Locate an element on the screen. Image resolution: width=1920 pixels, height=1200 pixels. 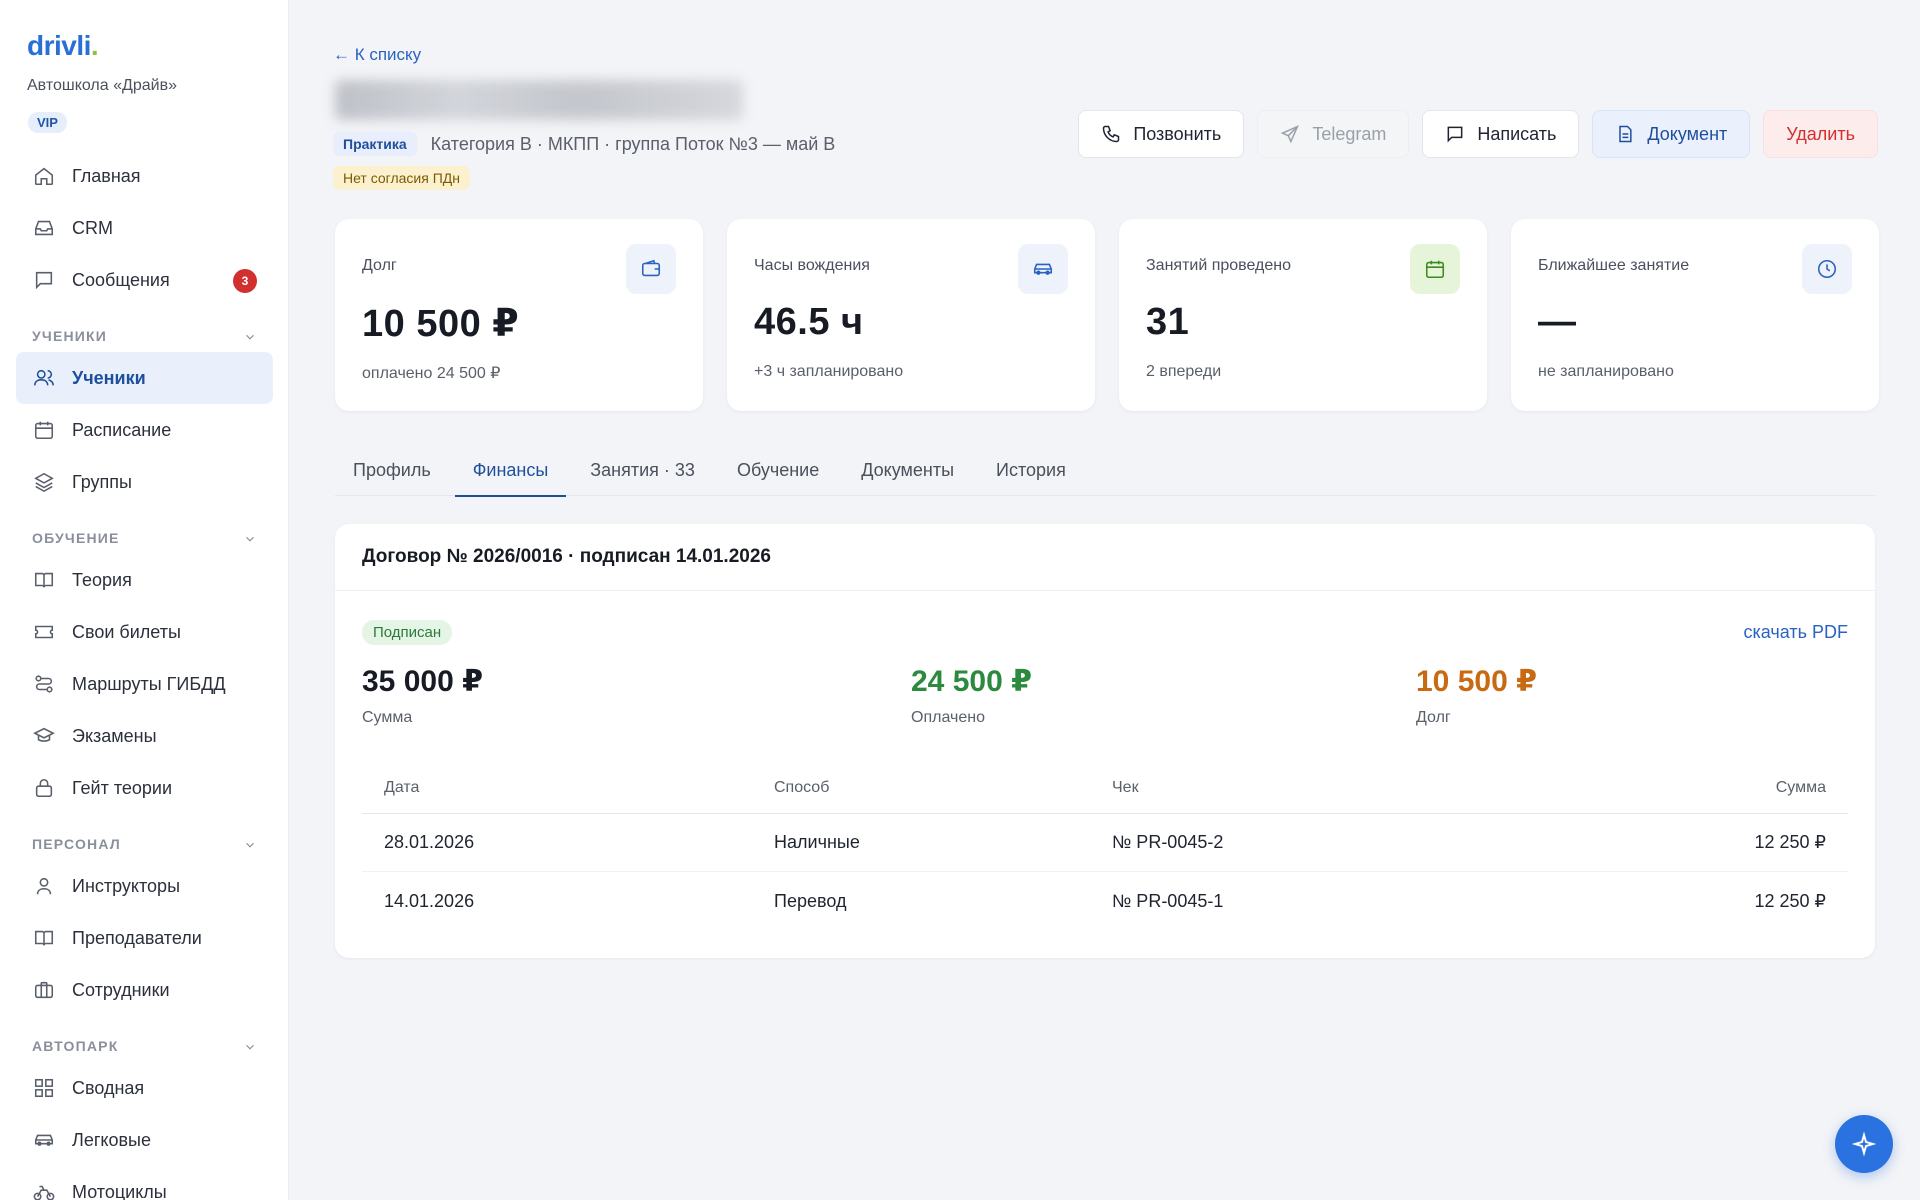
sidebar-item-crm: CRM is located at coordinates (144, 228).